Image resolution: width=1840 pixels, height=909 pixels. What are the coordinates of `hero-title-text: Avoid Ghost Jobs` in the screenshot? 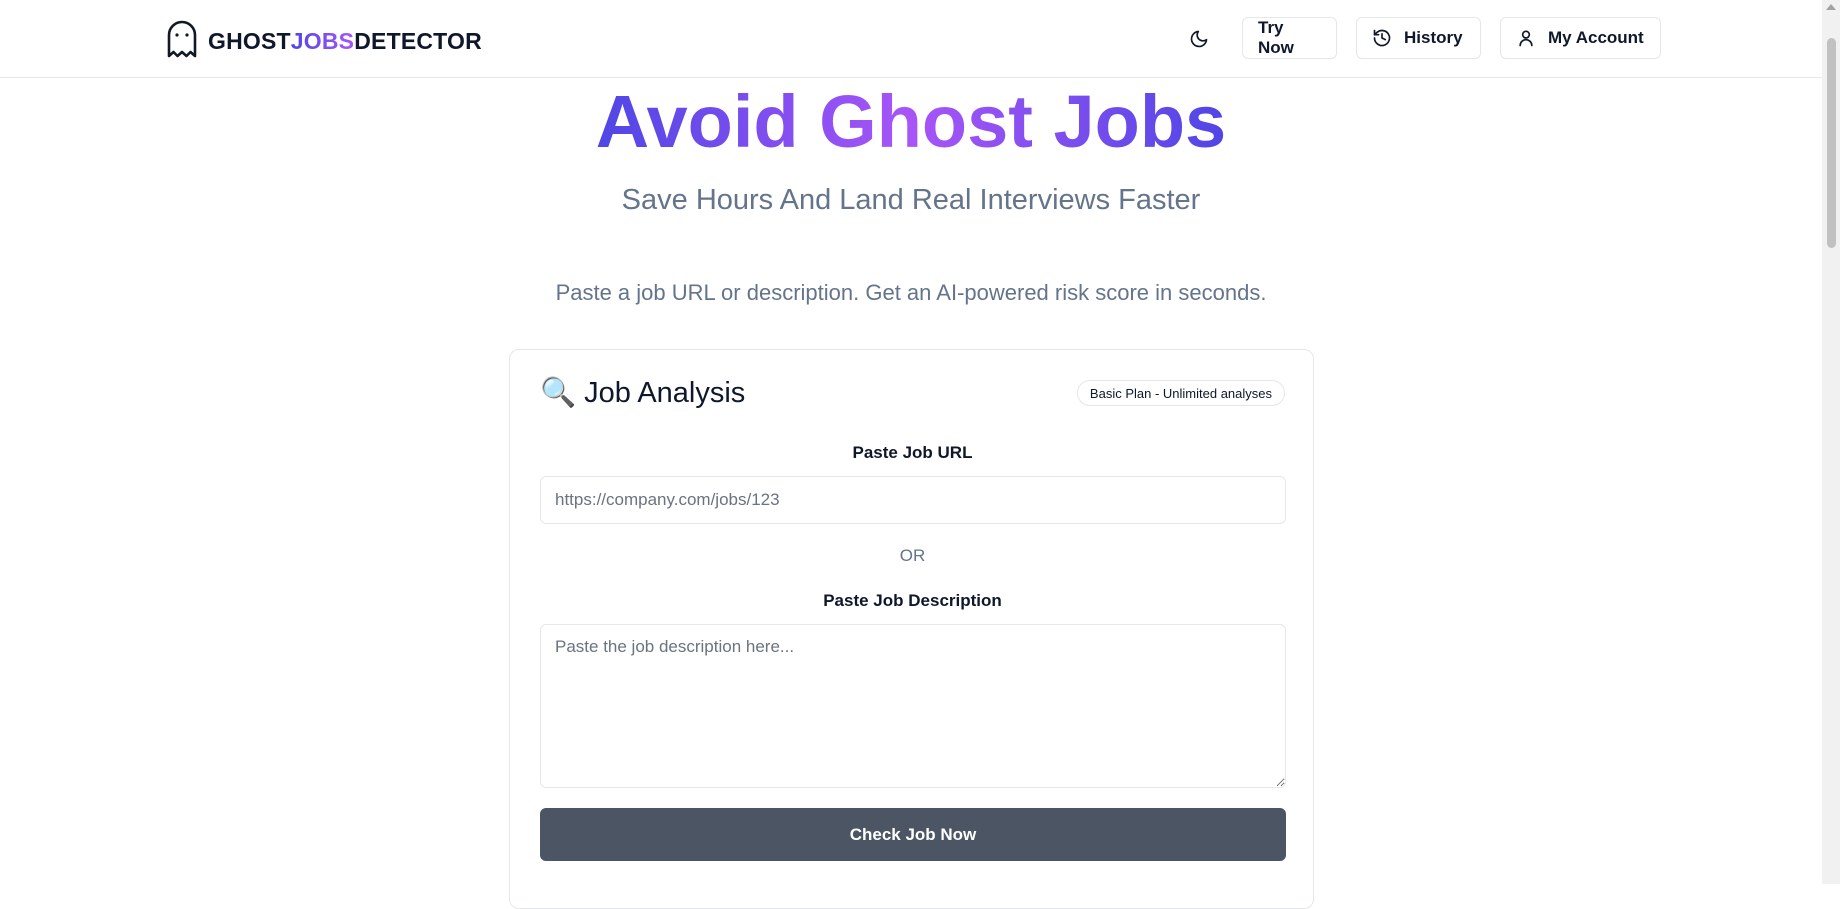 It's located at (911, 121).